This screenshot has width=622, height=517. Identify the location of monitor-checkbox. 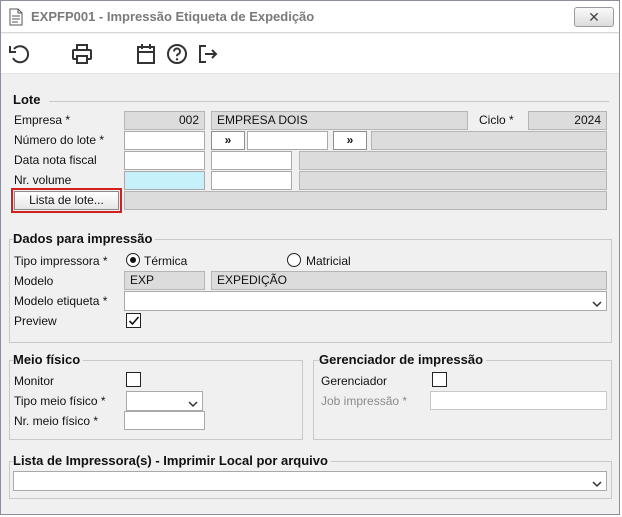
(133, 379).